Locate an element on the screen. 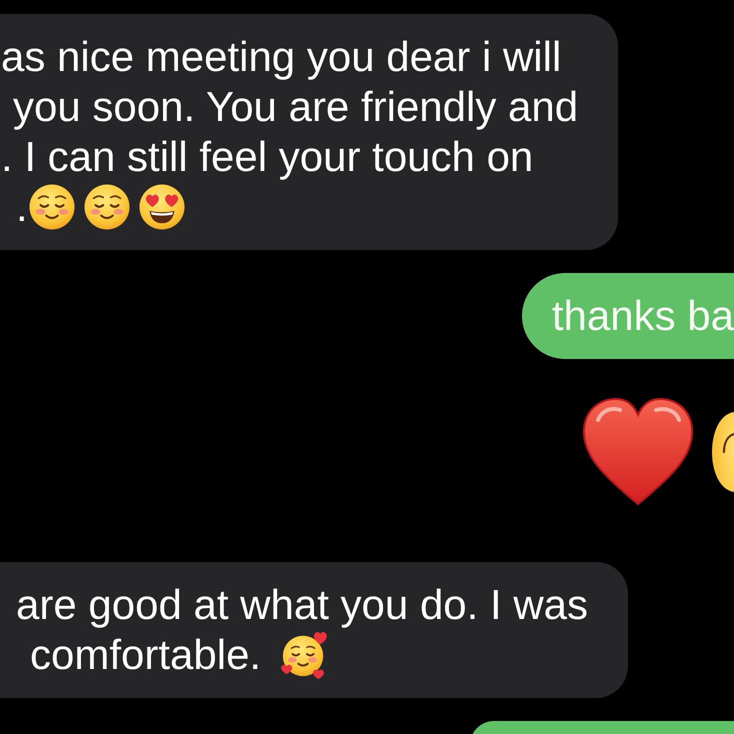 This screenshot has height=734, width=734. message-text: . is located at coordinates (22, 207).